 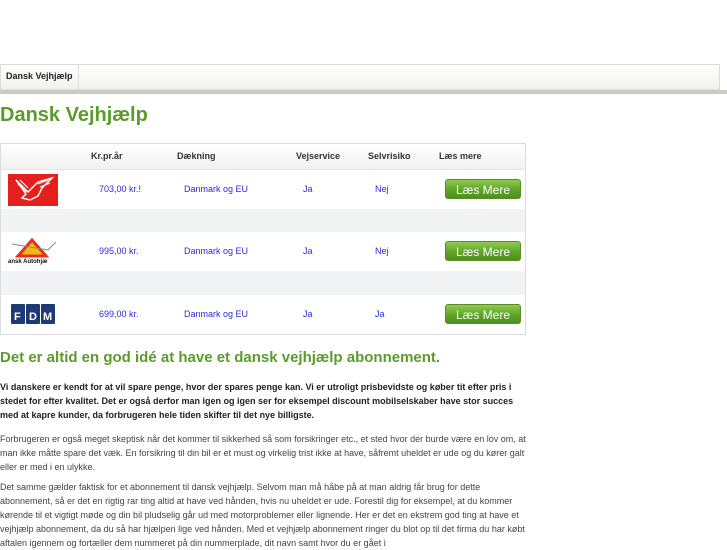 I want to click on dansk-autohjaelp-logo-icon: ansk Autohjæ, so click(x=33, y=252).